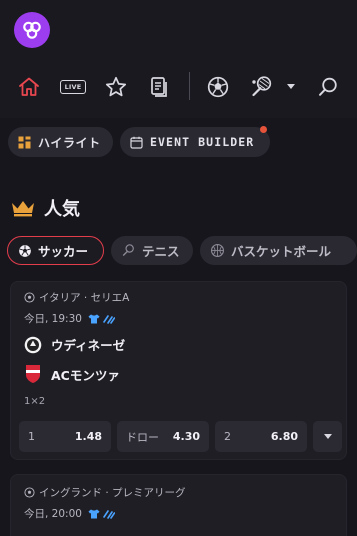 This screenshot has width=357, height=536. What do you see at coordinates (189, 86) in the screenshot?
I see `nav-divider` at bounding box center [189, 86].